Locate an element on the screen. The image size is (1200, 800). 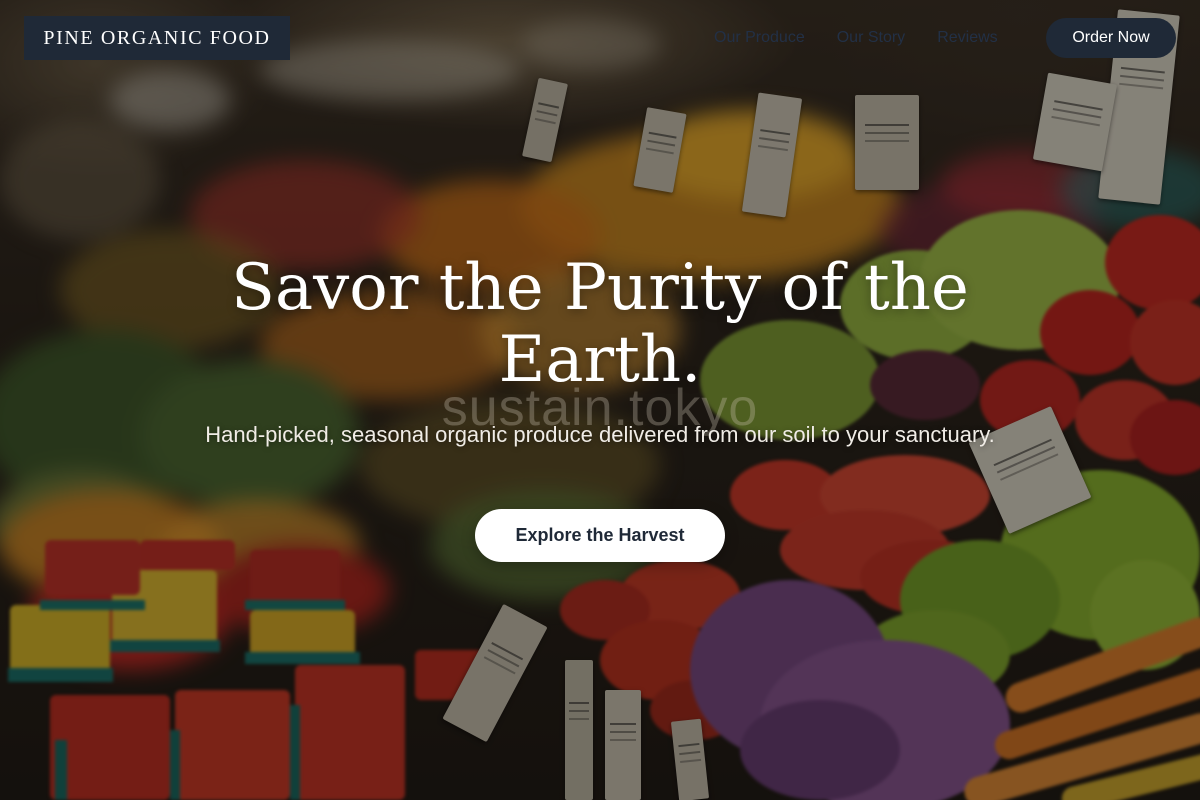
brand-logo: PINE ORGANIC FOOD is located at coordinates (157, 38).